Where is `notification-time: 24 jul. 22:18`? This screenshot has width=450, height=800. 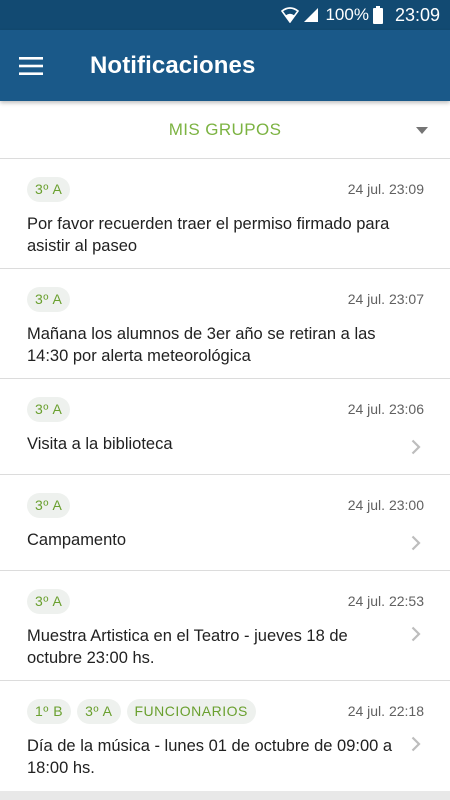 notification-time: 24 jul. 22:18 is located at coordinates (385, 711).